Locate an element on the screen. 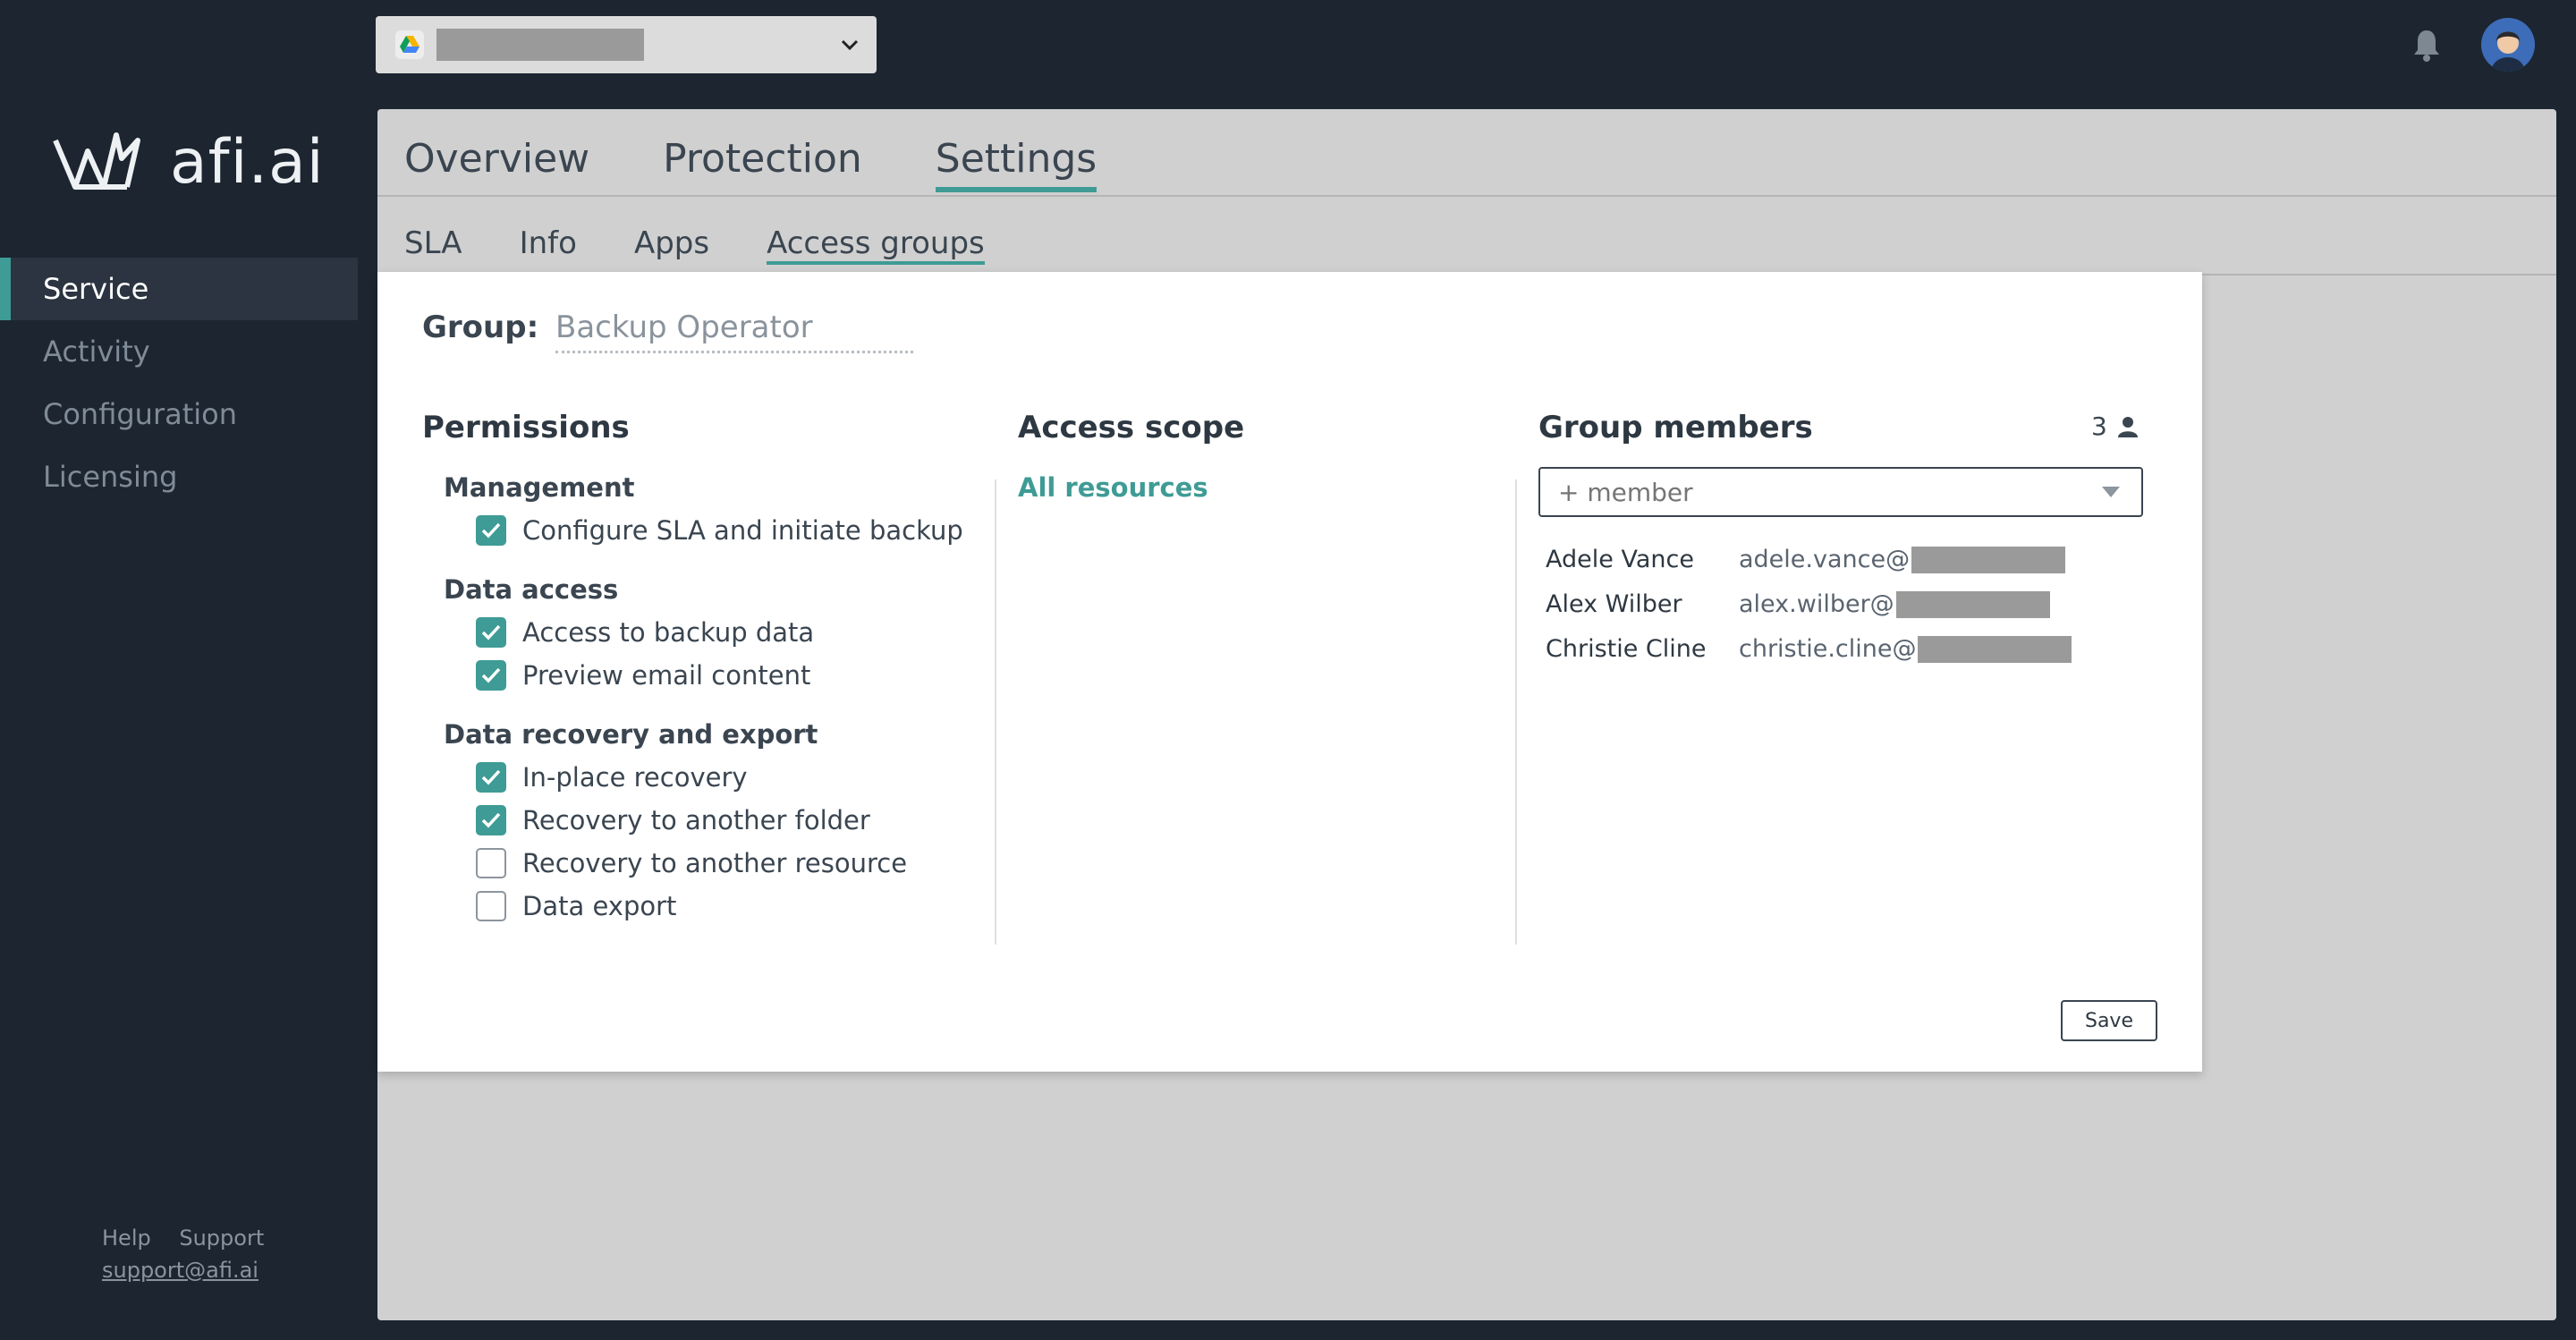  group-label: Group: is located at coordinates (480, 327).